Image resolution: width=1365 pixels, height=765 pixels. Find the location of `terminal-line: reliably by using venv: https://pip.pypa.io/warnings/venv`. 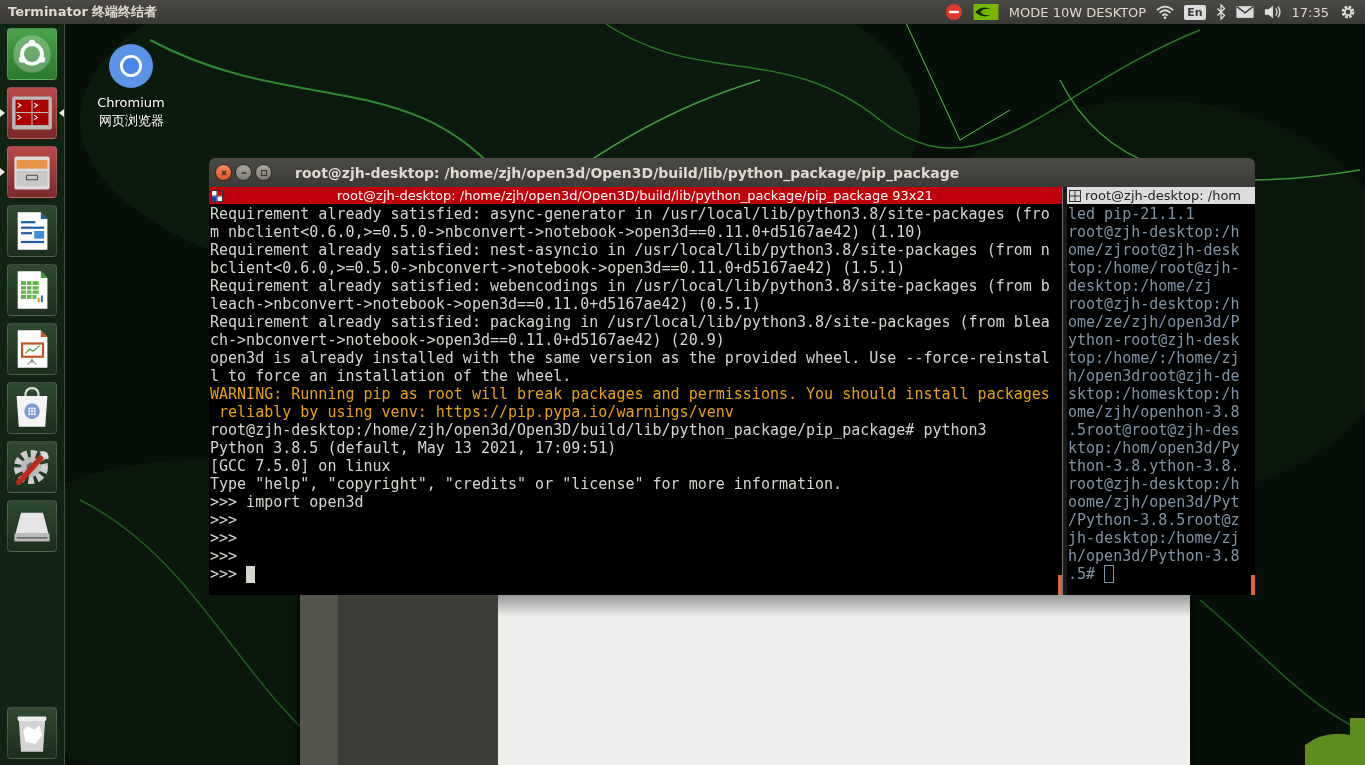

terminal-line: reliably by using venv: https://pip.pypa.io/warnings/venv is located at coordinates (476, 412).